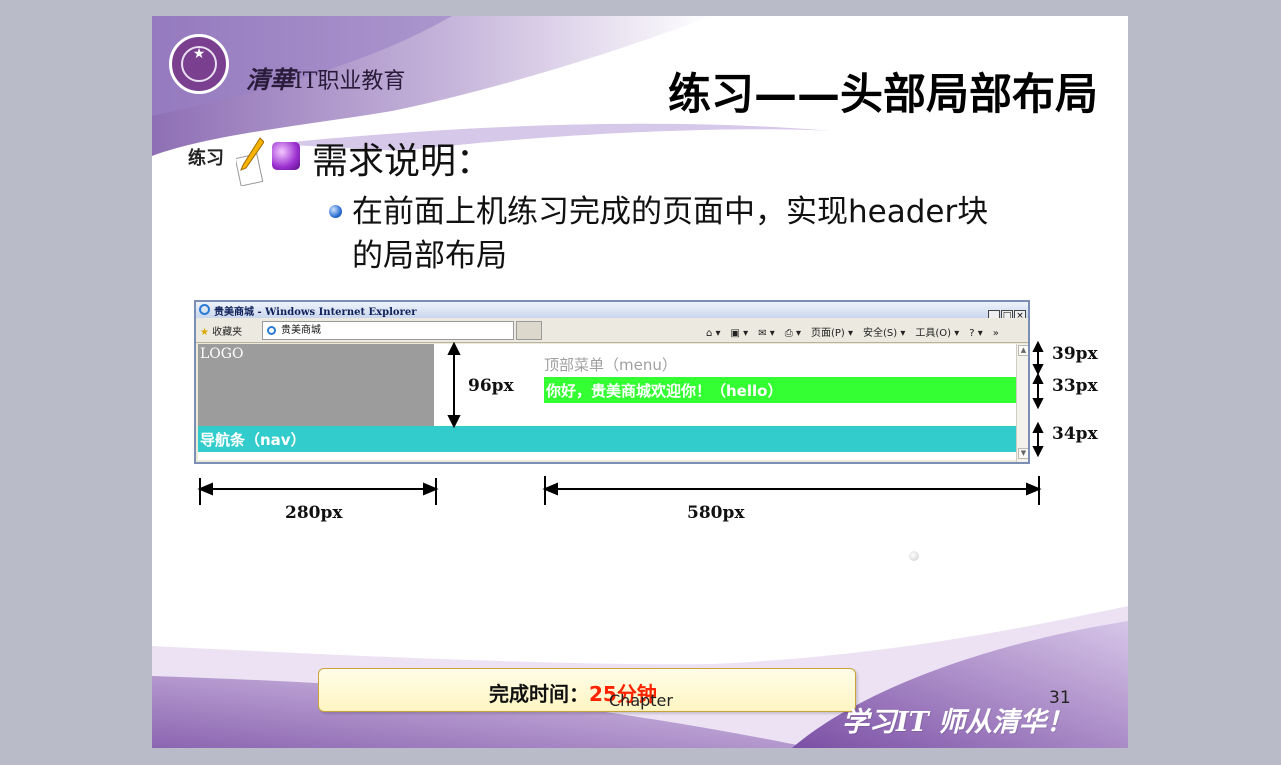 The image size is (1281, 765). Describe the element at coordinates (1038, 427) in the screenshot. I see `arrow-34-top-head` at that location.